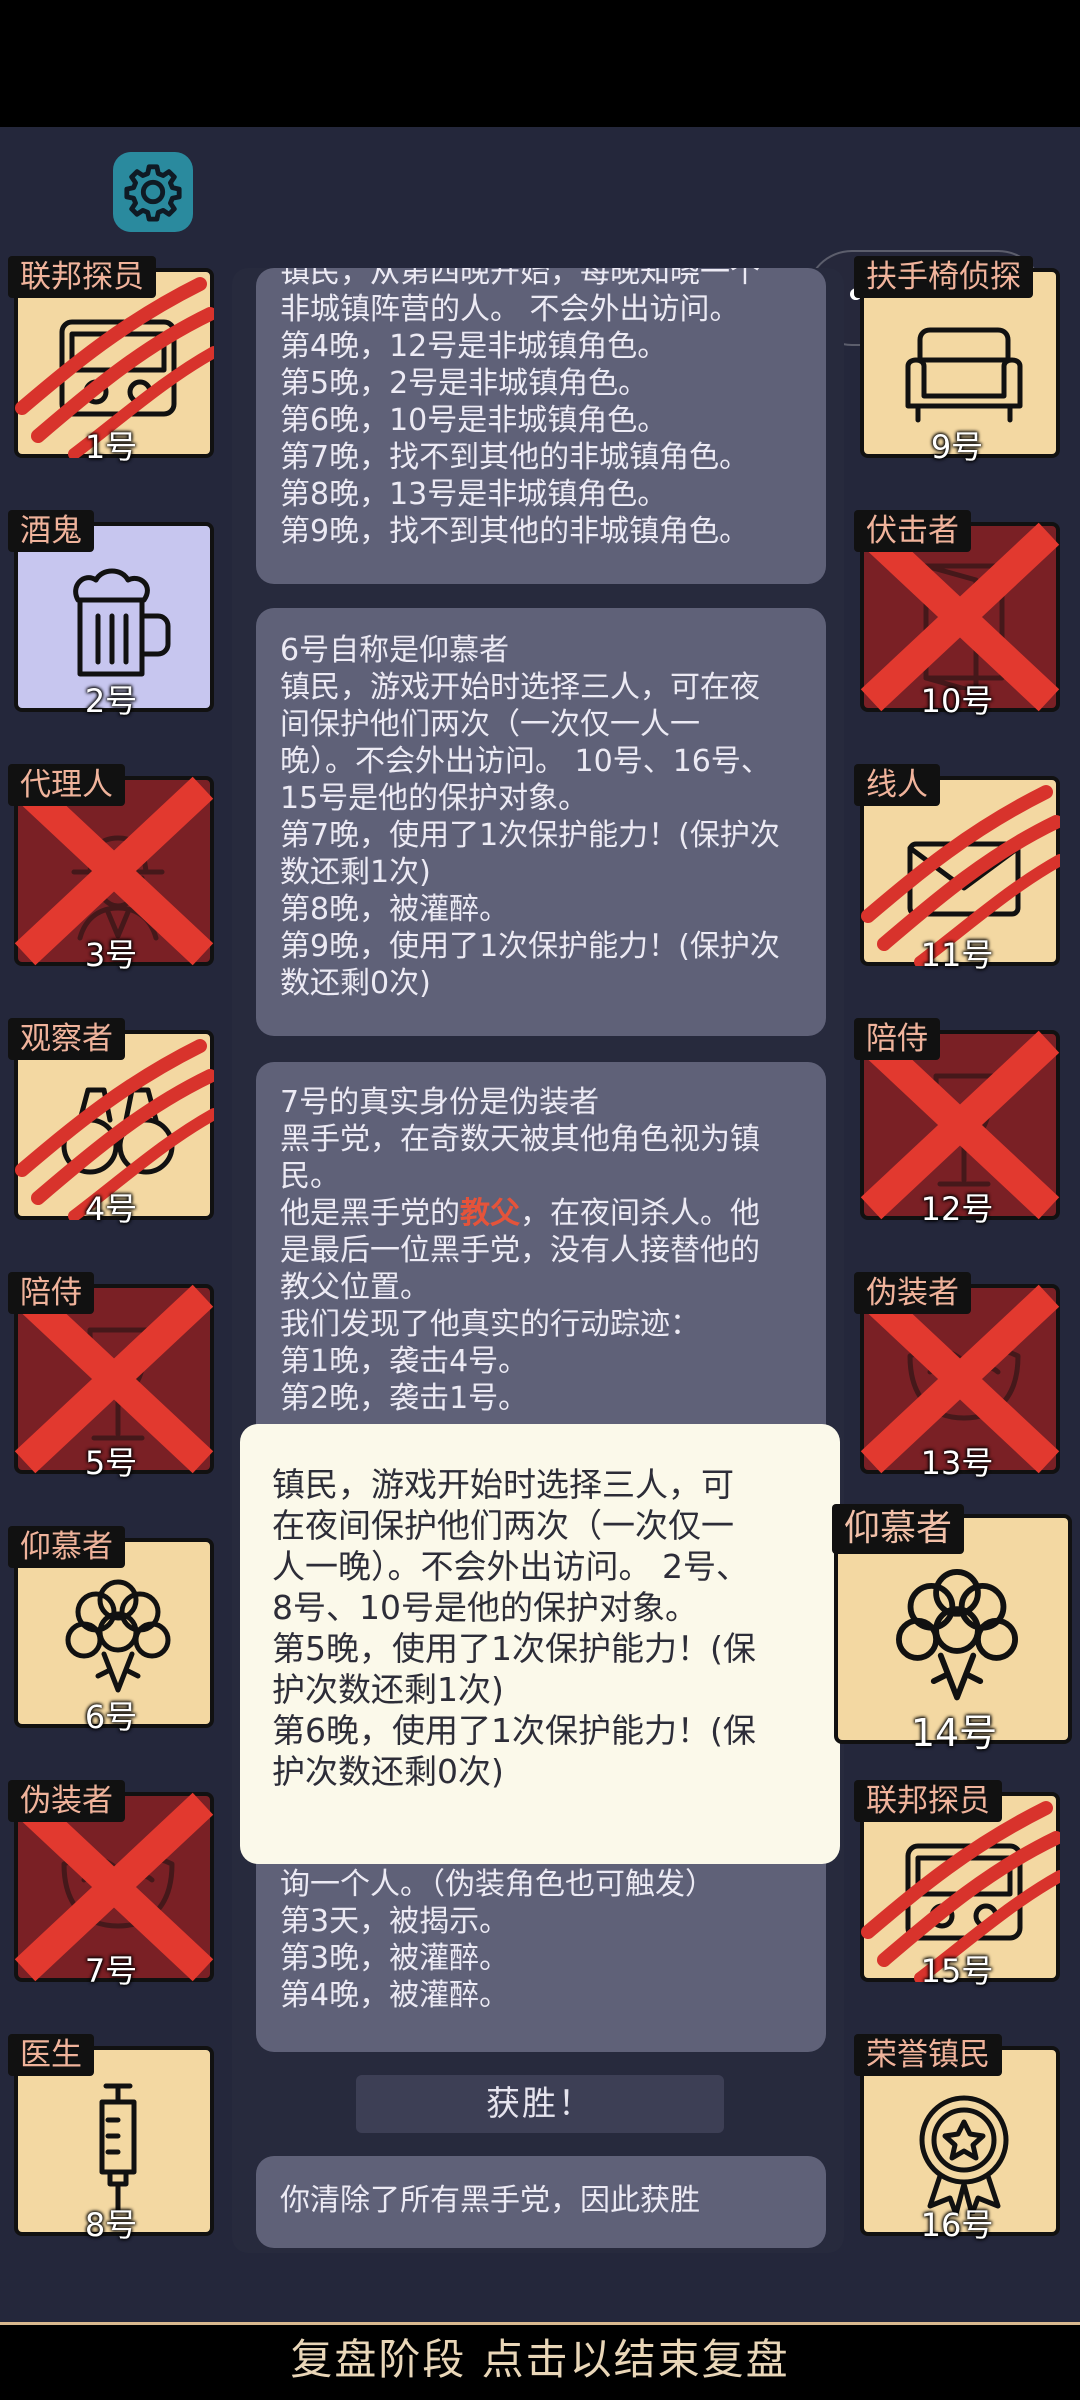 The width and height of the screenshot is (1080, 2400). Describe the element at coordinates (474, 420) in the screenshot. I see `log-line: 第6晚，10号是非城镇角色。` at that location.